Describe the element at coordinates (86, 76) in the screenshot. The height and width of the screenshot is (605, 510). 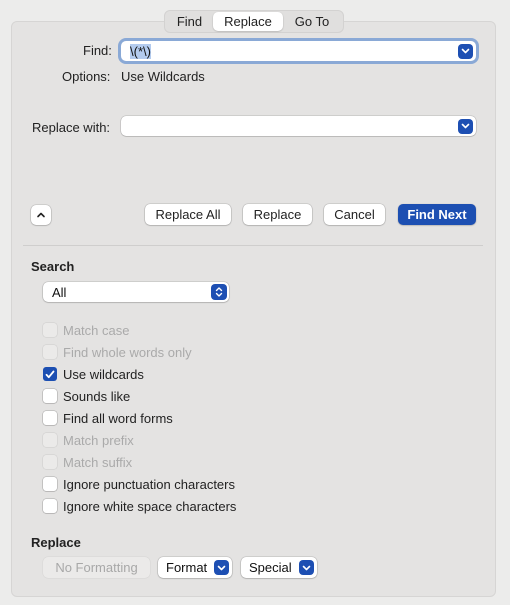
I see `options-label: Options:` at that location.